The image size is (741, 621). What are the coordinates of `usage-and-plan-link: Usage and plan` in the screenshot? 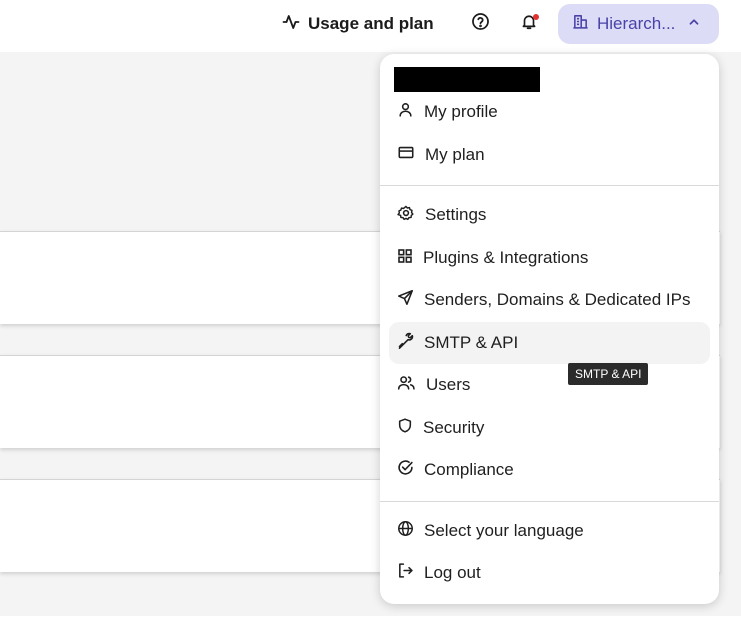 It's located at (358, 24).